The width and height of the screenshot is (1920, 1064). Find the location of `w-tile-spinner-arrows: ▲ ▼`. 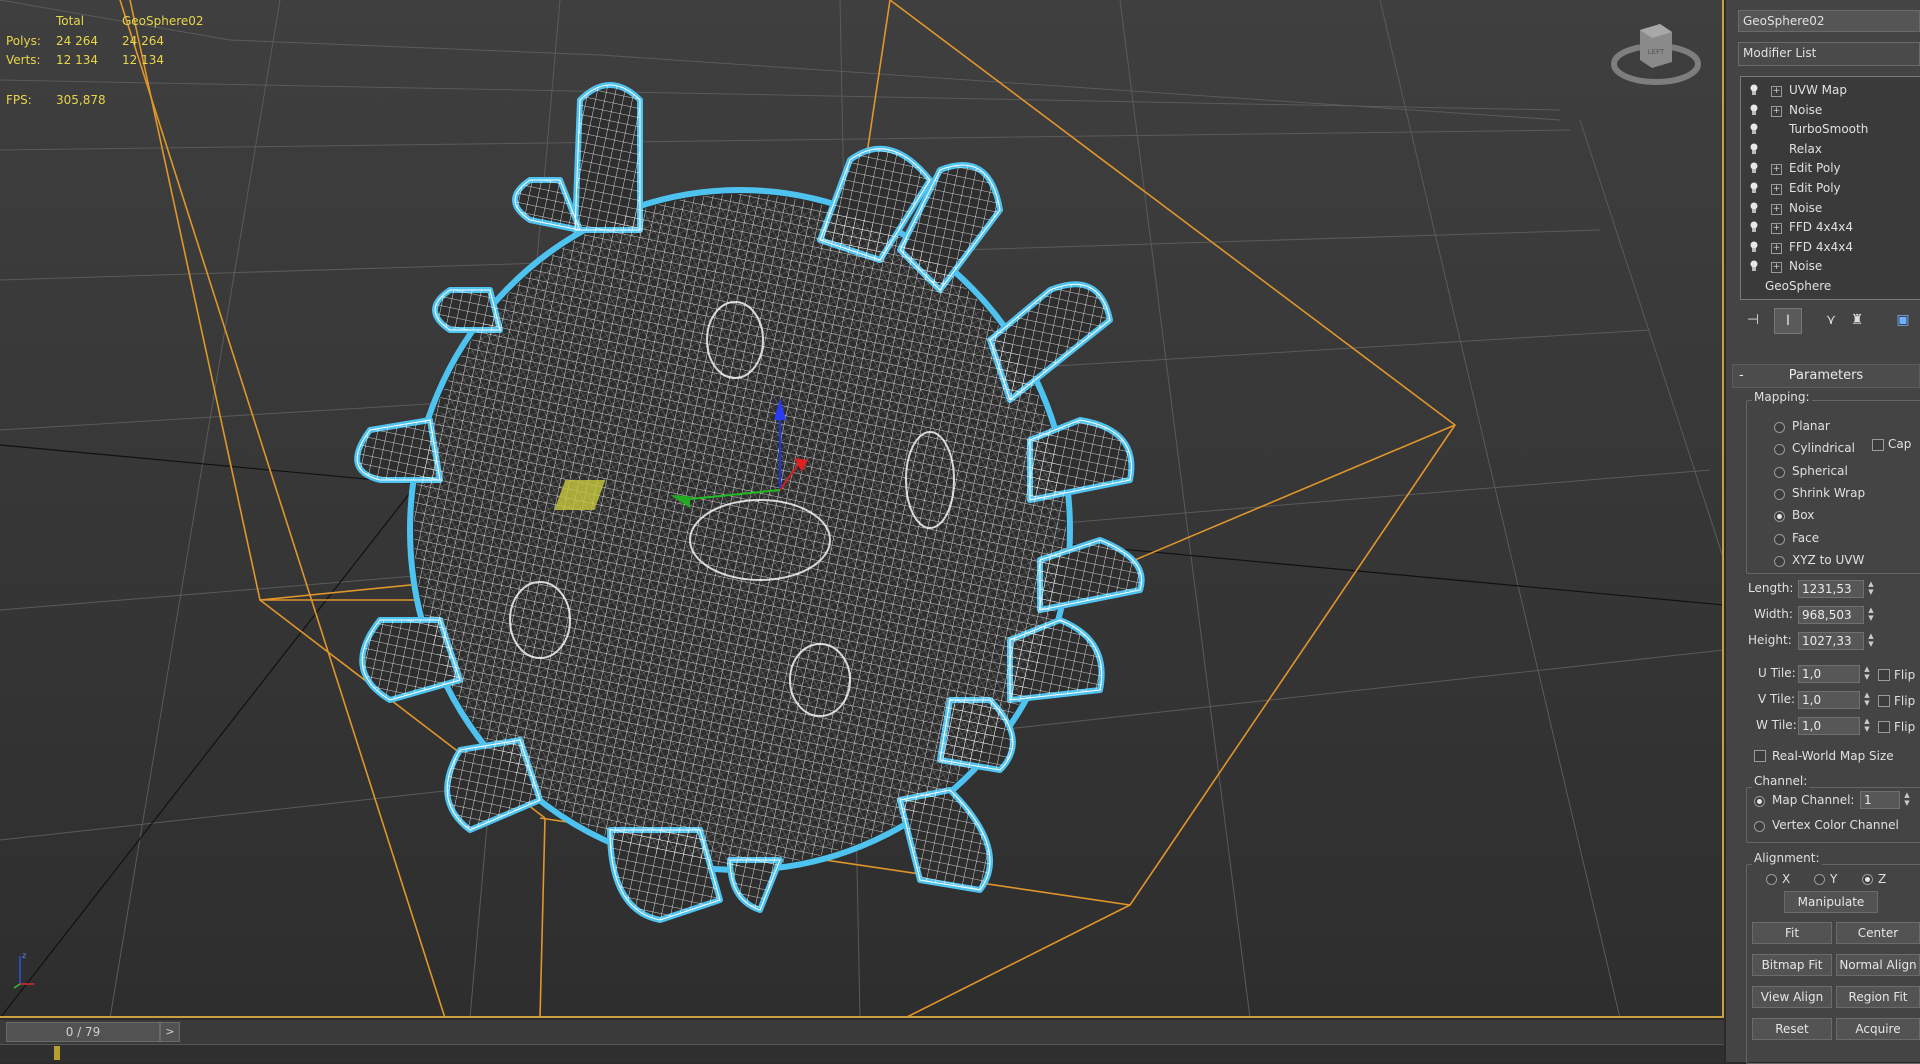

w-tile-spinner-arrows: ▲ ▼ is located at coordinates (1867, 726).